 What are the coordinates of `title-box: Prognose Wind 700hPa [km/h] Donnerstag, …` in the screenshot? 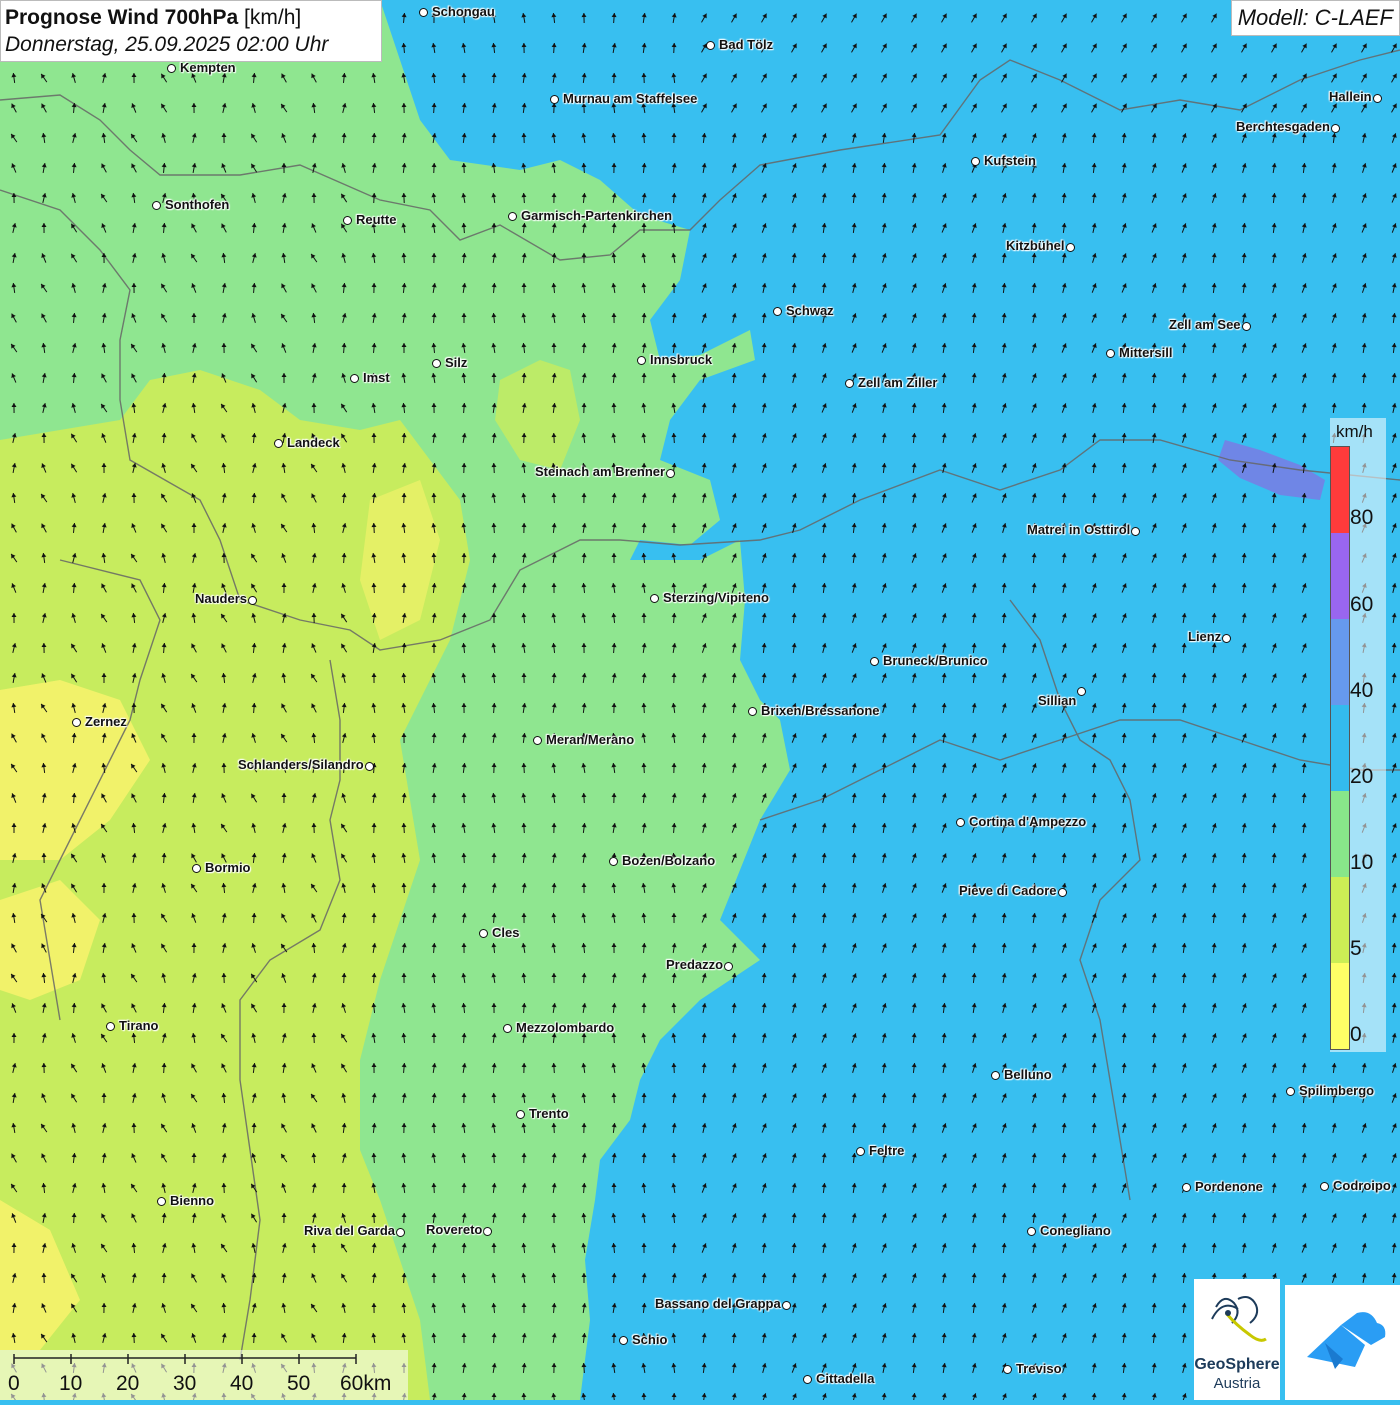 It's located at (191, 31).